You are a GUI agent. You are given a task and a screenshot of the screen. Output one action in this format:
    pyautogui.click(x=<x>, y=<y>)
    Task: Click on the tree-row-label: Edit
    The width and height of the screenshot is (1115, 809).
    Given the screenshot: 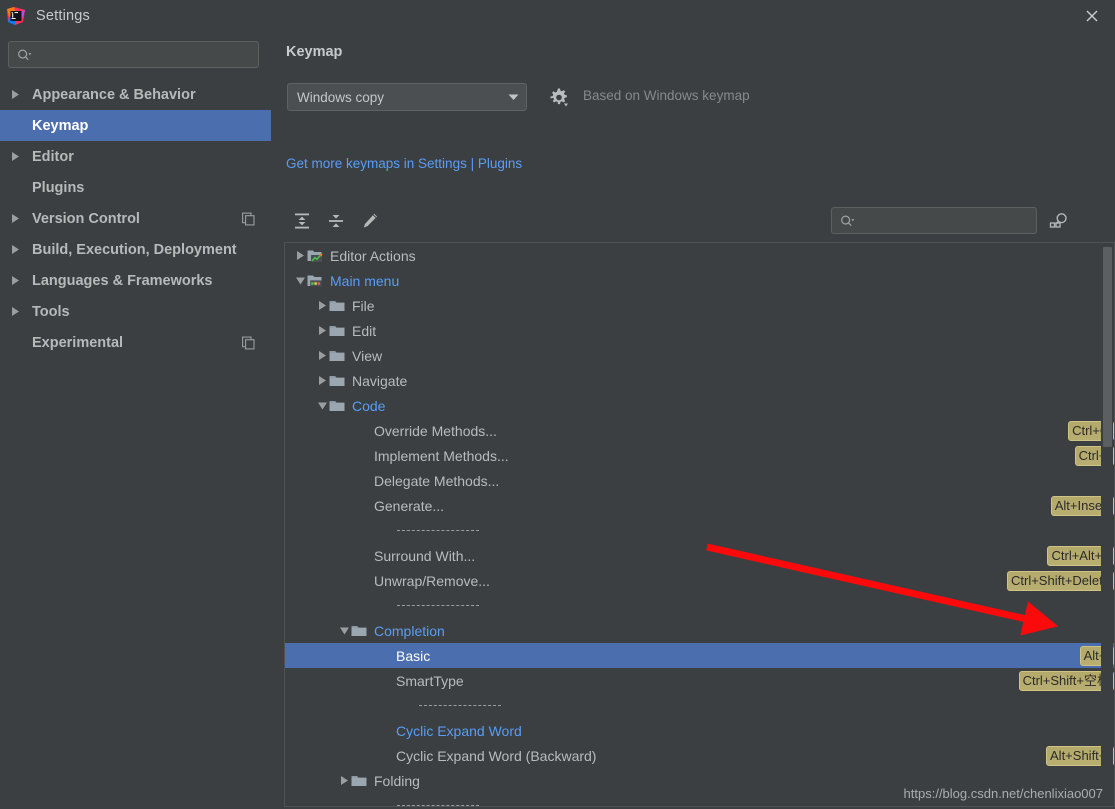 What is the action you would take?
    pyautogui.click(x=364, y=330)
    